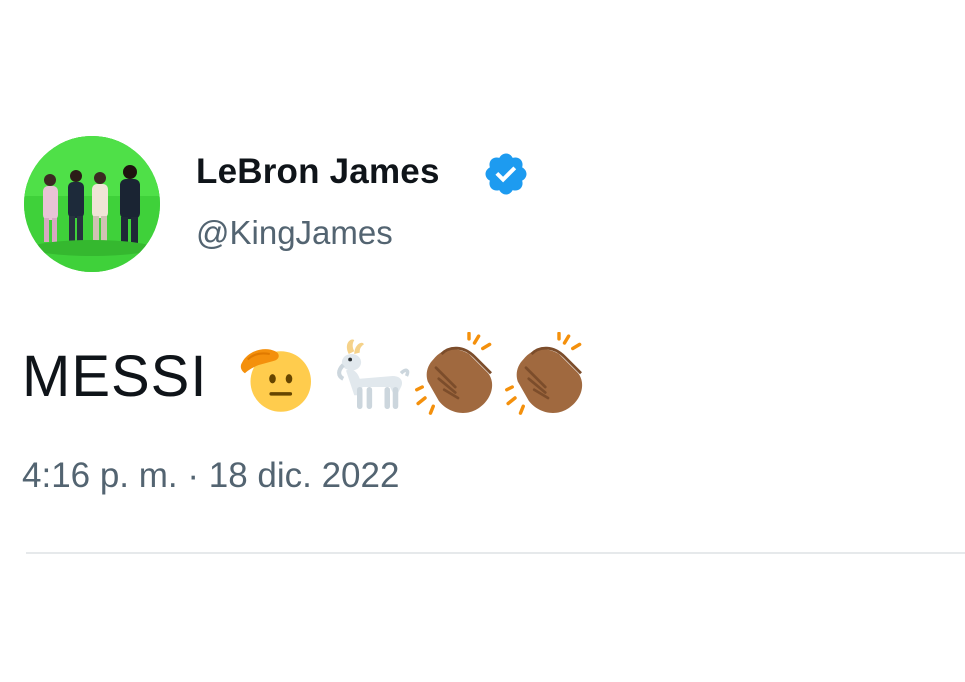 This screenshot has height=682, width=965. I want to click on tweet-body: MESSI, so click(308, 376).